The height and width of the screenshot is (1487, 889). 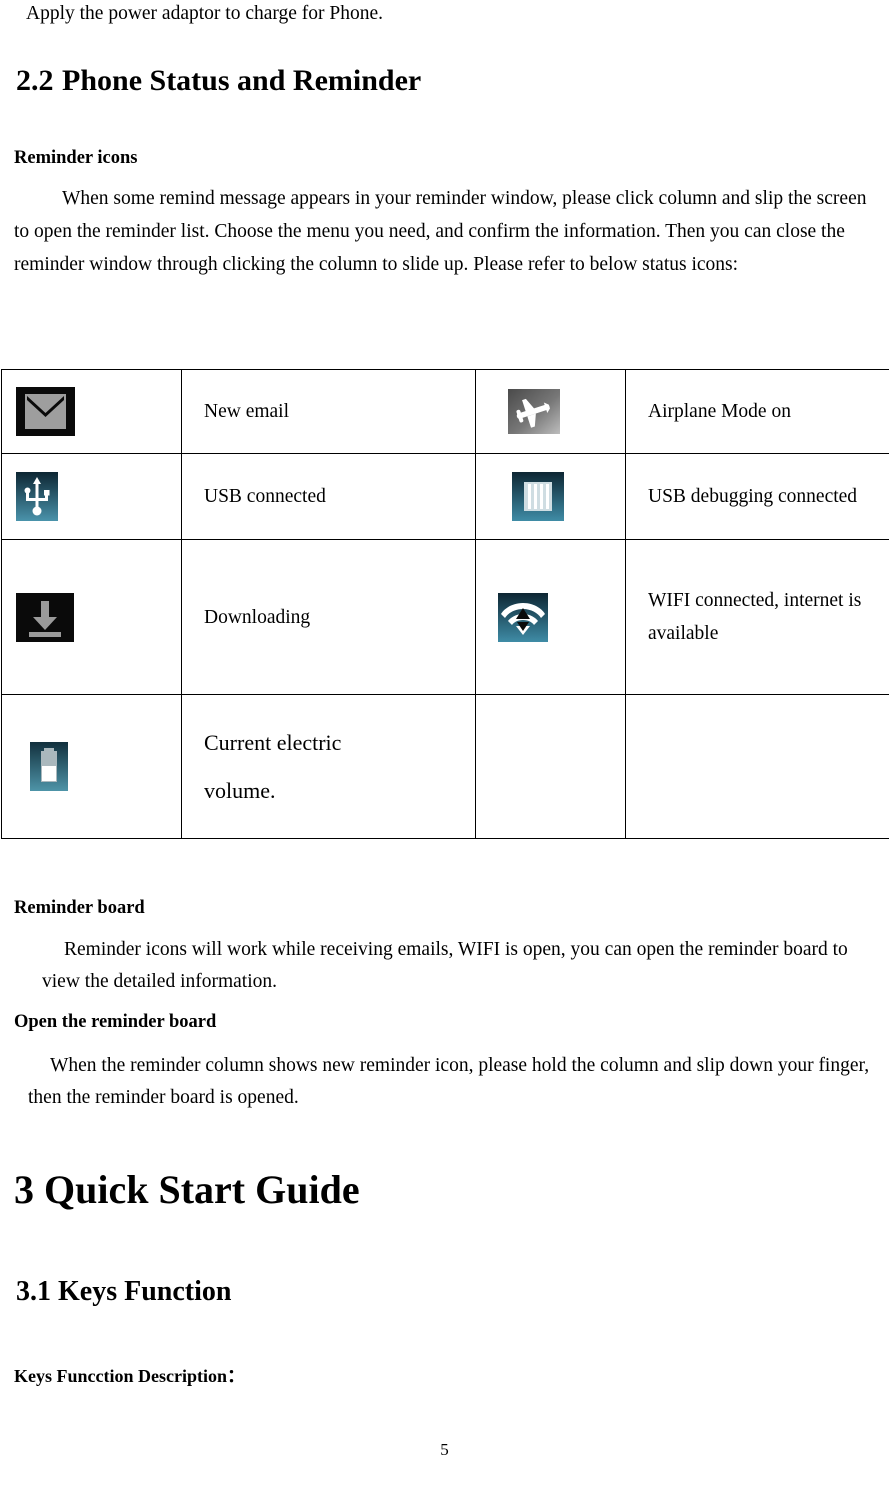 I want to click on table-cell-label: WIFI connected, internet is available, so click(x=757, y=617).